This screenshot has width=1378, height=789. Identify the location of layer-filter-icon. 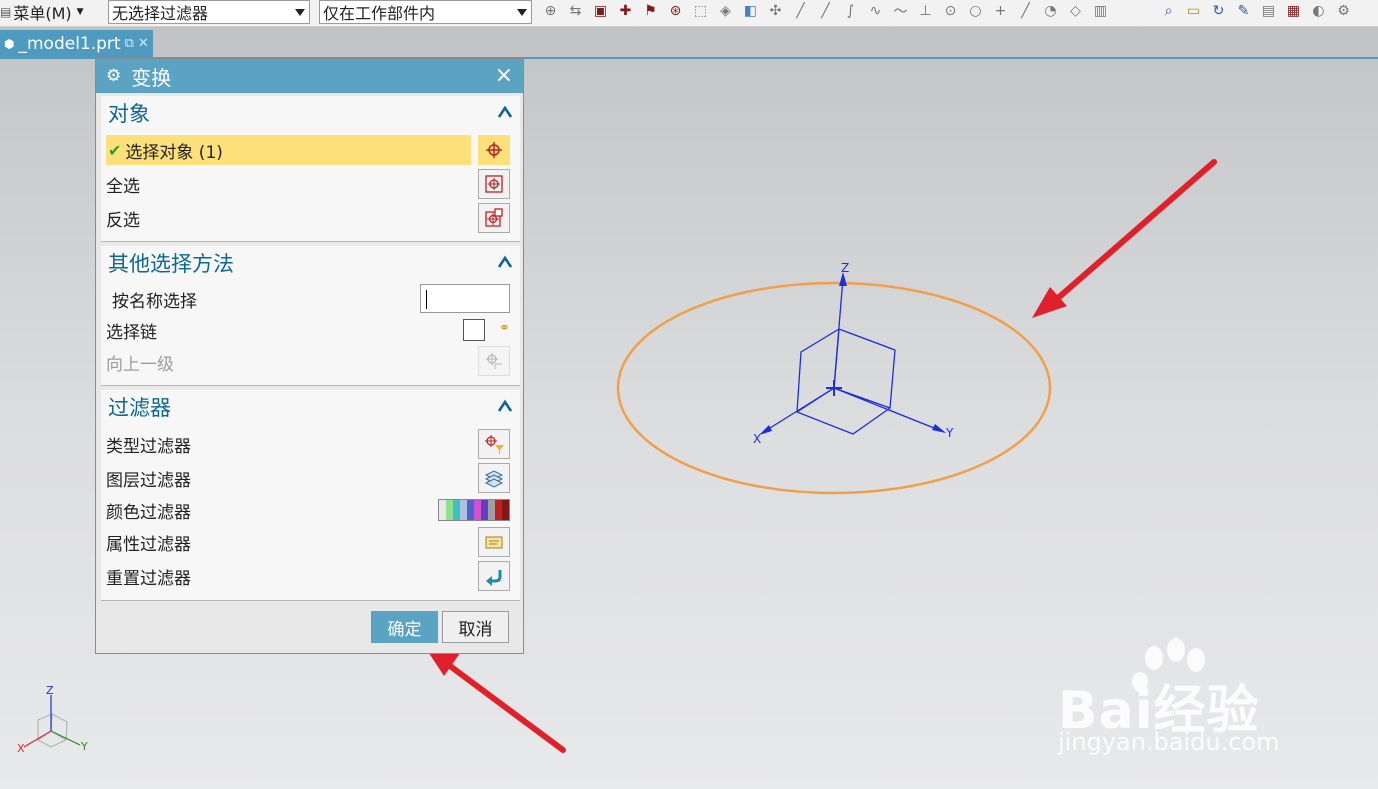
(494, 479).